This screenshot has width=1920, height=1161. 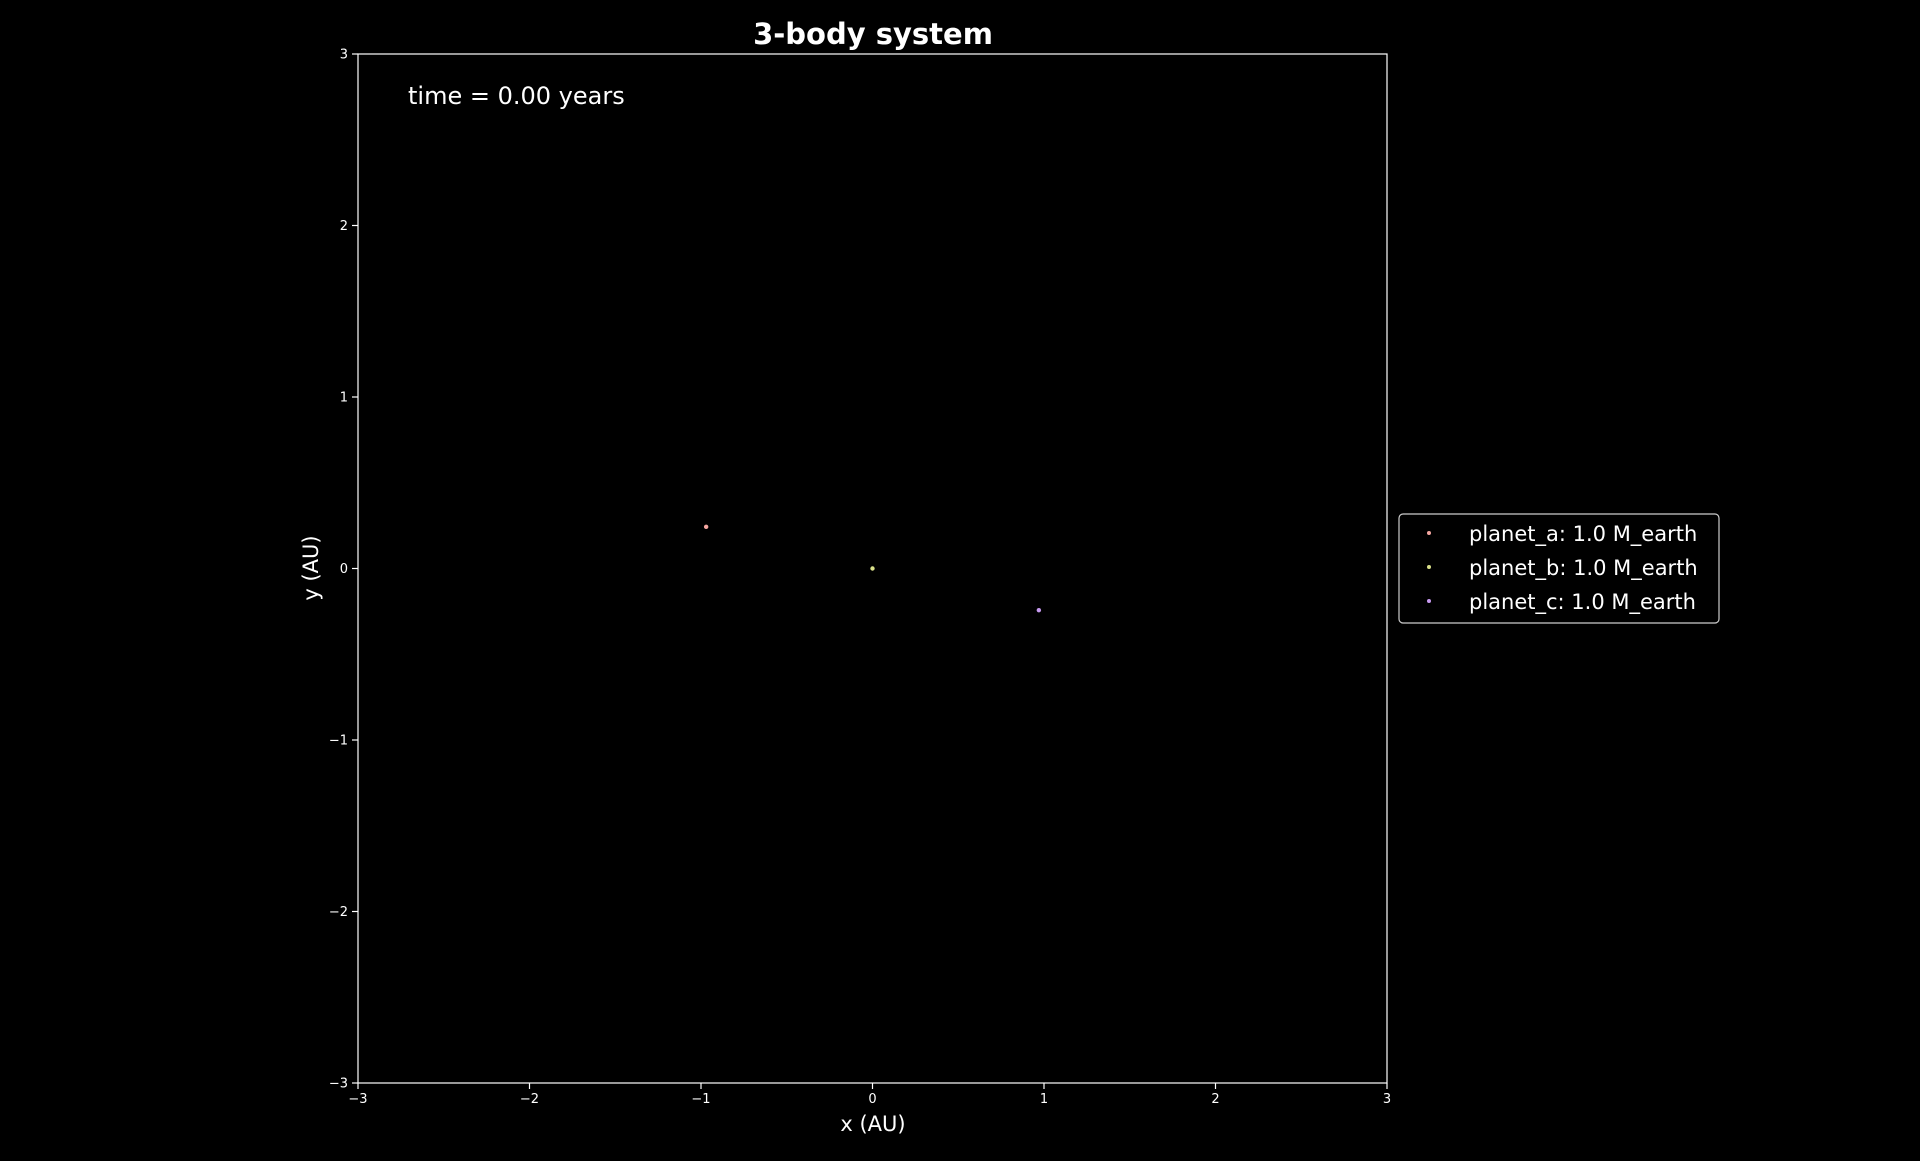 I want to click on x-tick-label: −1, so click(x=700, y=1099).